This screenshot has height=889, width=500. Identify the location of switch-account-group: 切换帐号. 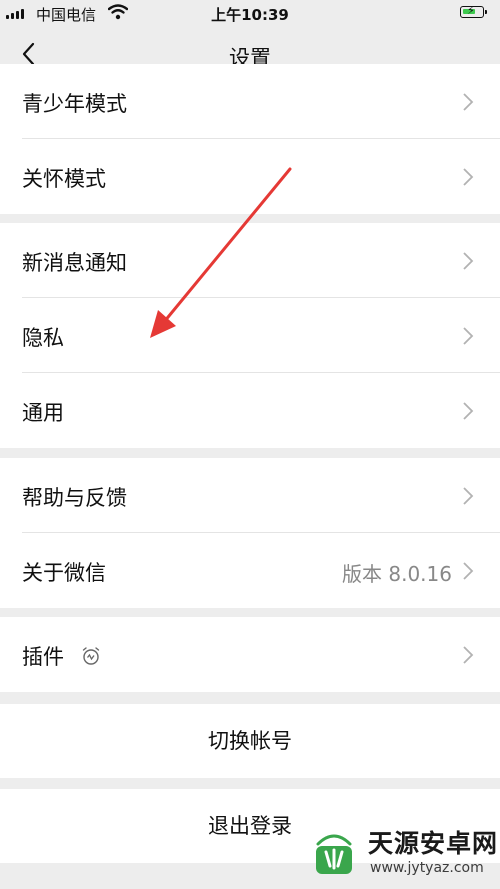
(250, 741).